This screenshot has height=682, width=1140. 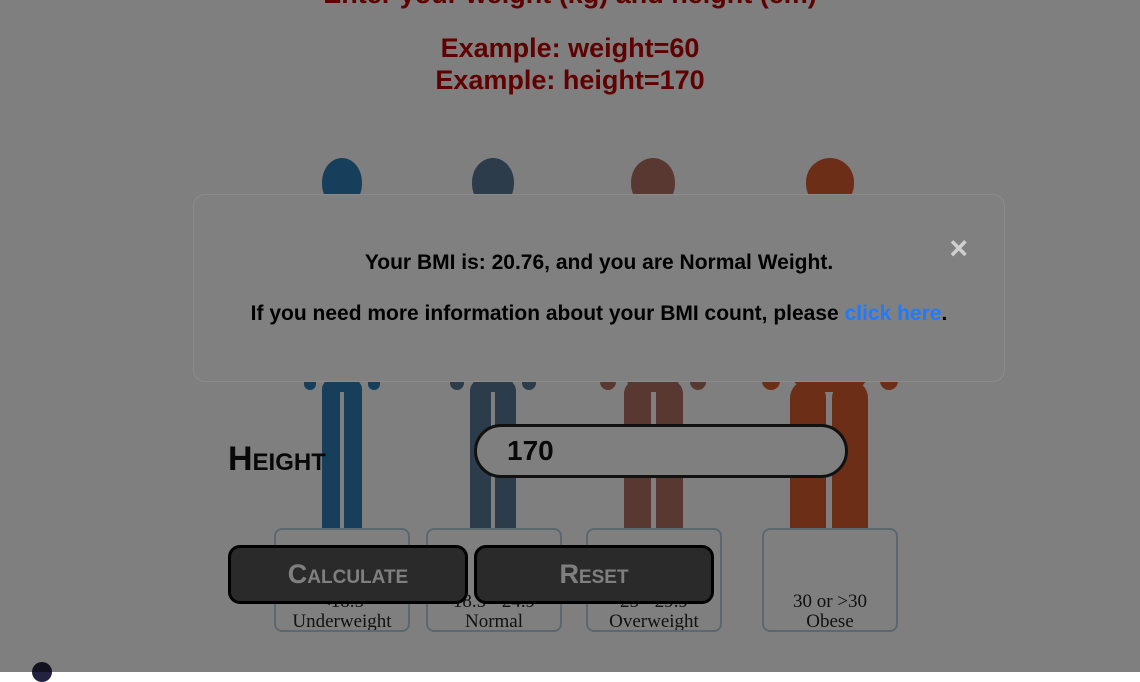 What do you see at coordinates (893, 313) in the screenshot?
I see `click-here-link: click here` at bounding box center [893, 313].